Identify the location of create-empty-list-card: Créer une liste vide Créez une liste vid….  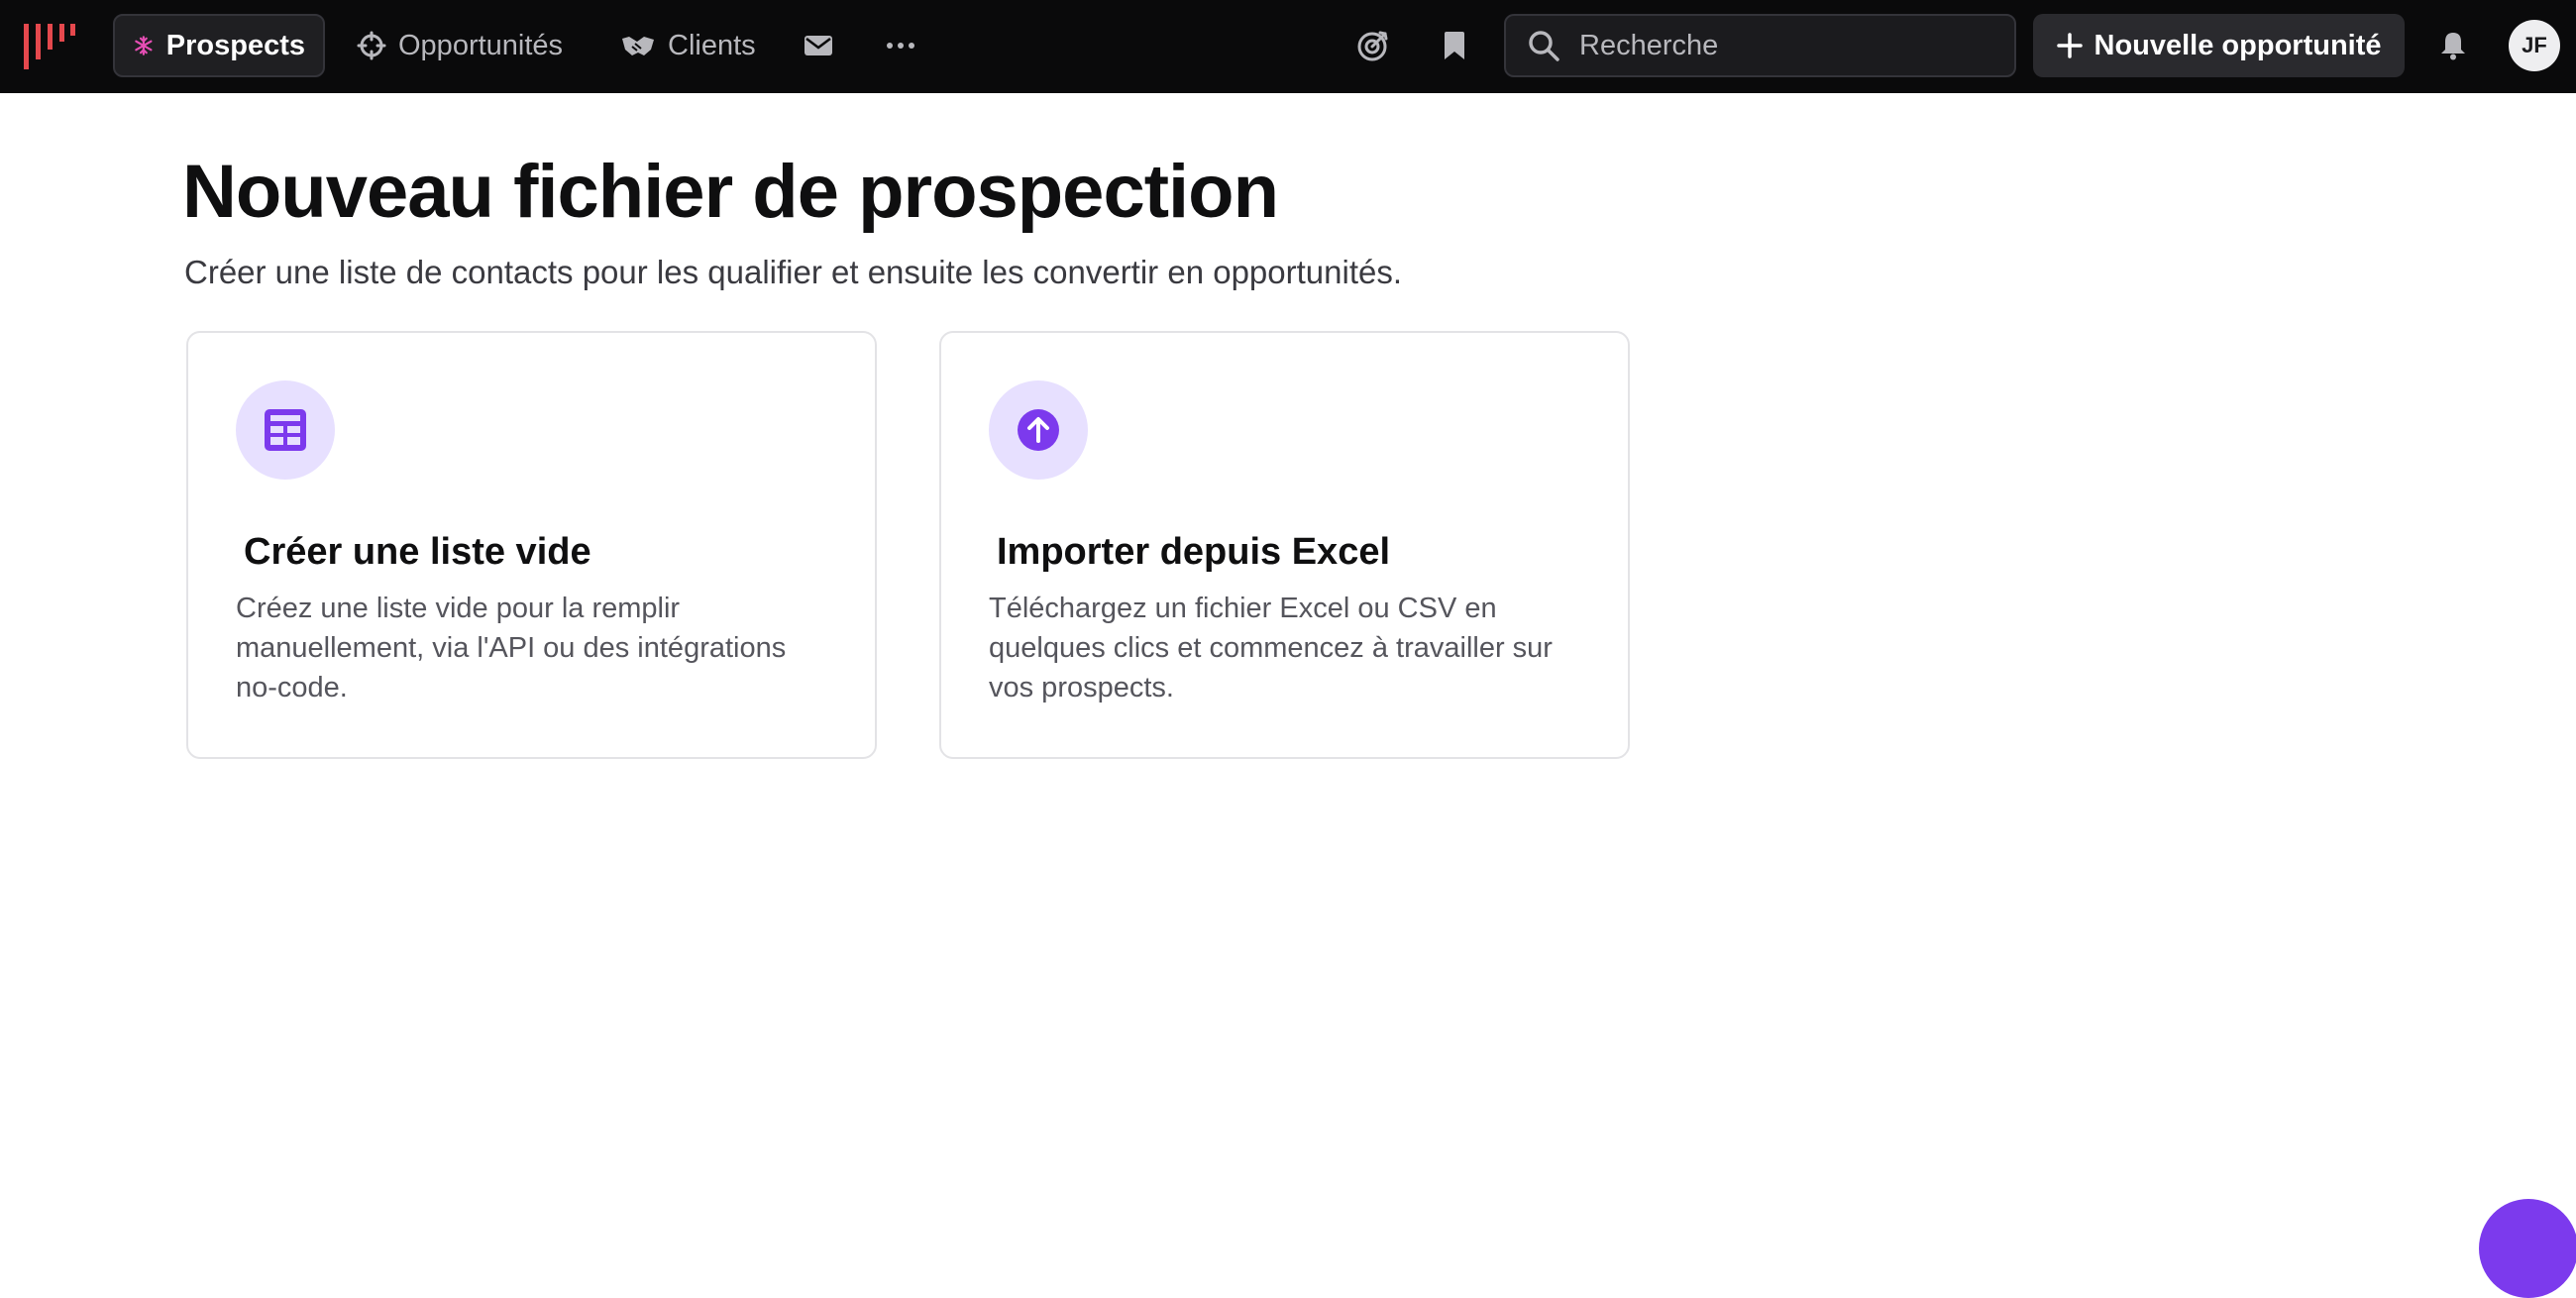
(531, 545).